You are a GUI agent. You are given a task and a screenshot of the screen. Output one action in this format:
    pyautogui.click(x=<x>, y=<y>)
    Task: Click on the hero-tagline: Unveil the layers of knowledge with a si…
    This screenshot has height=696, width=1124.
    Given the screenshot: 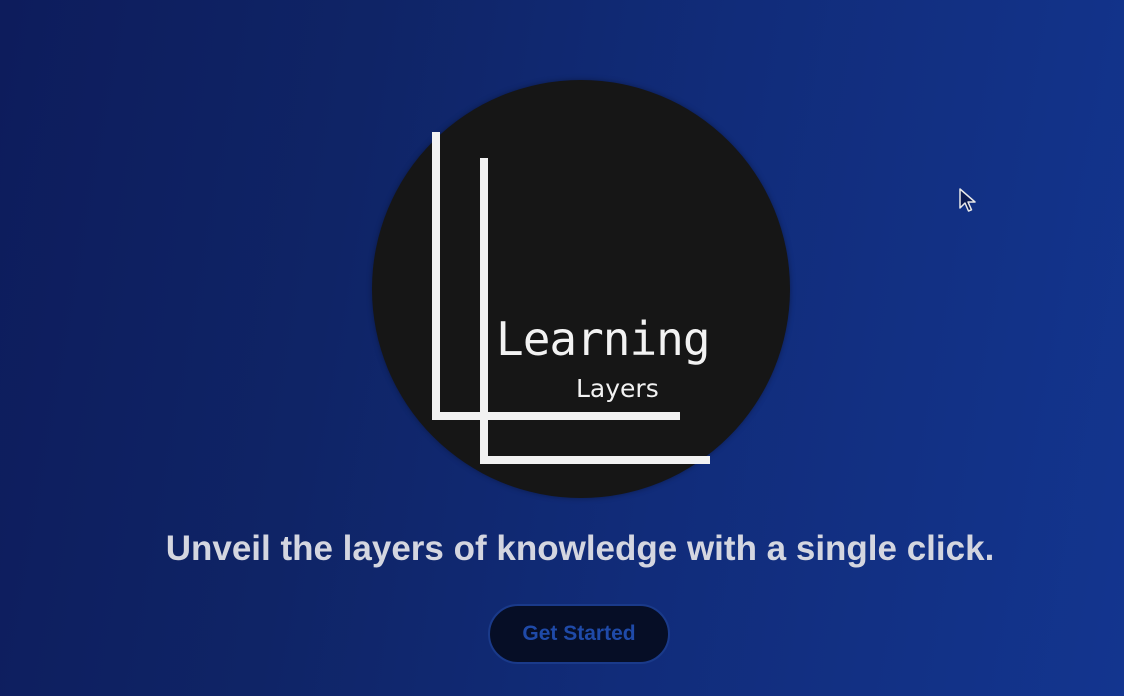 What is the action you would take?
    pyautogui.click(x=580, y=548)
    